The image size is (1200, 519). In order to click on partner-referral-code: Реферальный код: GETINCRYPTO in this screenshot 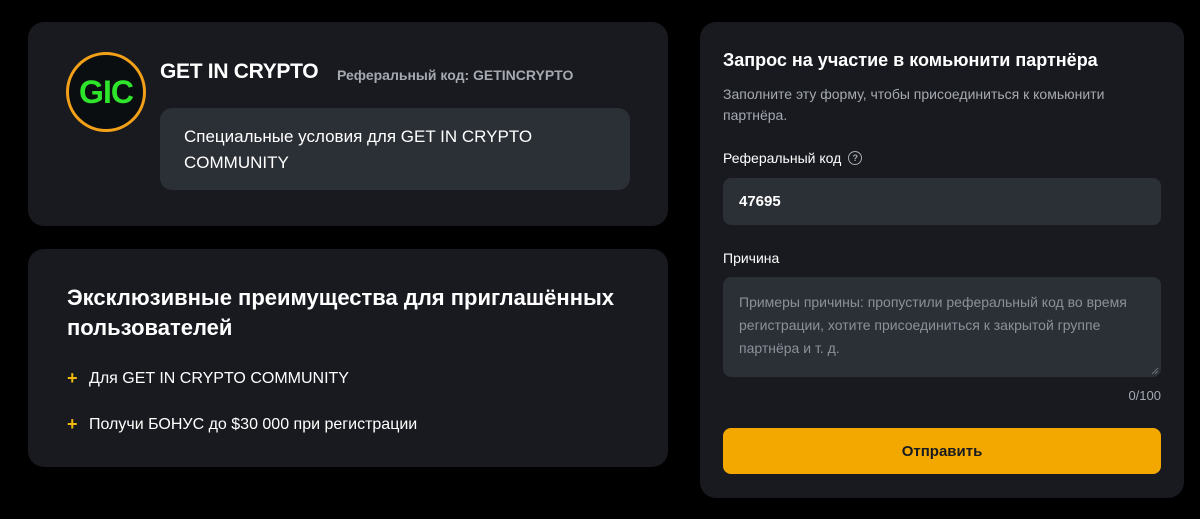, I will do `click(455, 75)`.